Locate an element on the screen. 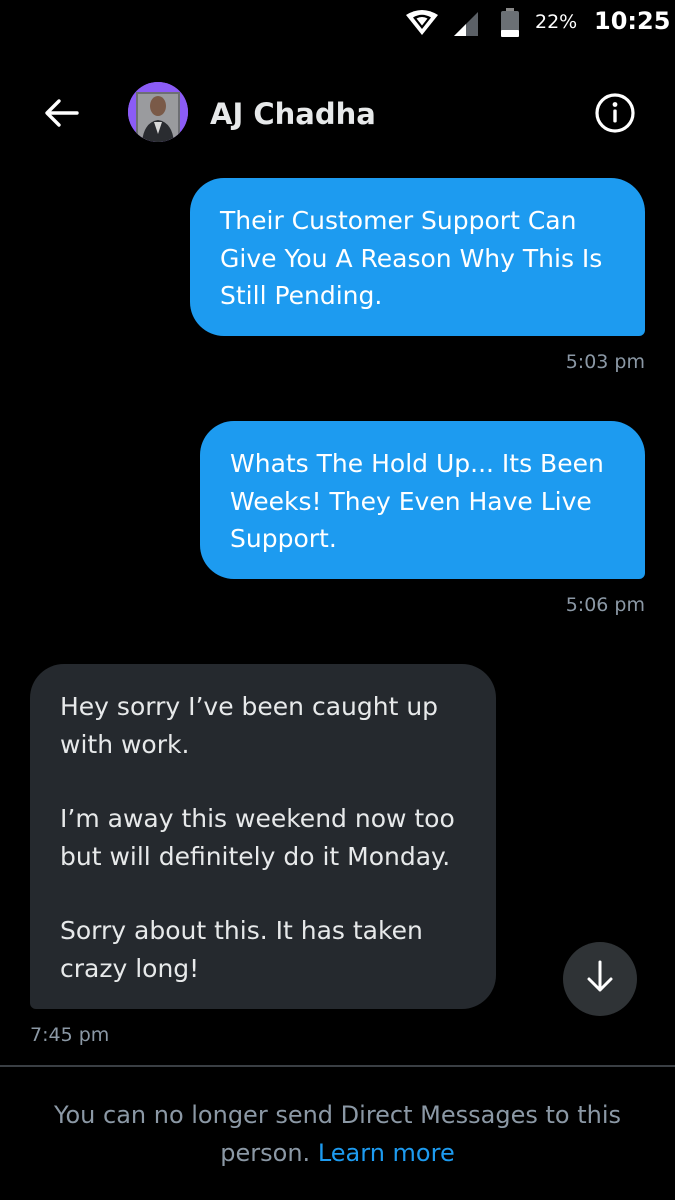  arrow-left-icon is located at coordinates (61, 115).